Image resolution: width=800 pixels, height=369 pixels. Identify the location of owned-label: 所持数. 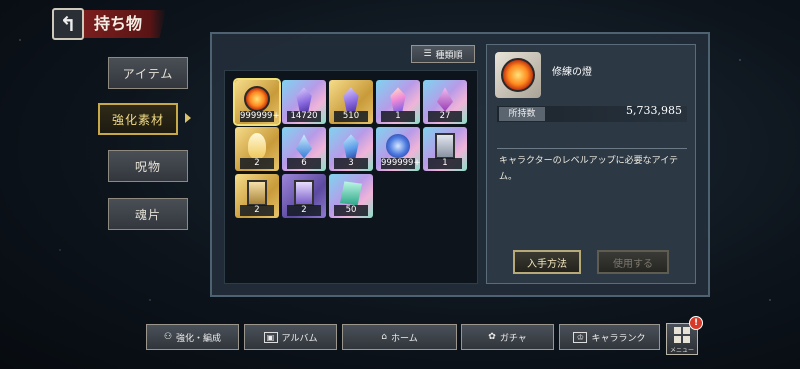
(522, 114).